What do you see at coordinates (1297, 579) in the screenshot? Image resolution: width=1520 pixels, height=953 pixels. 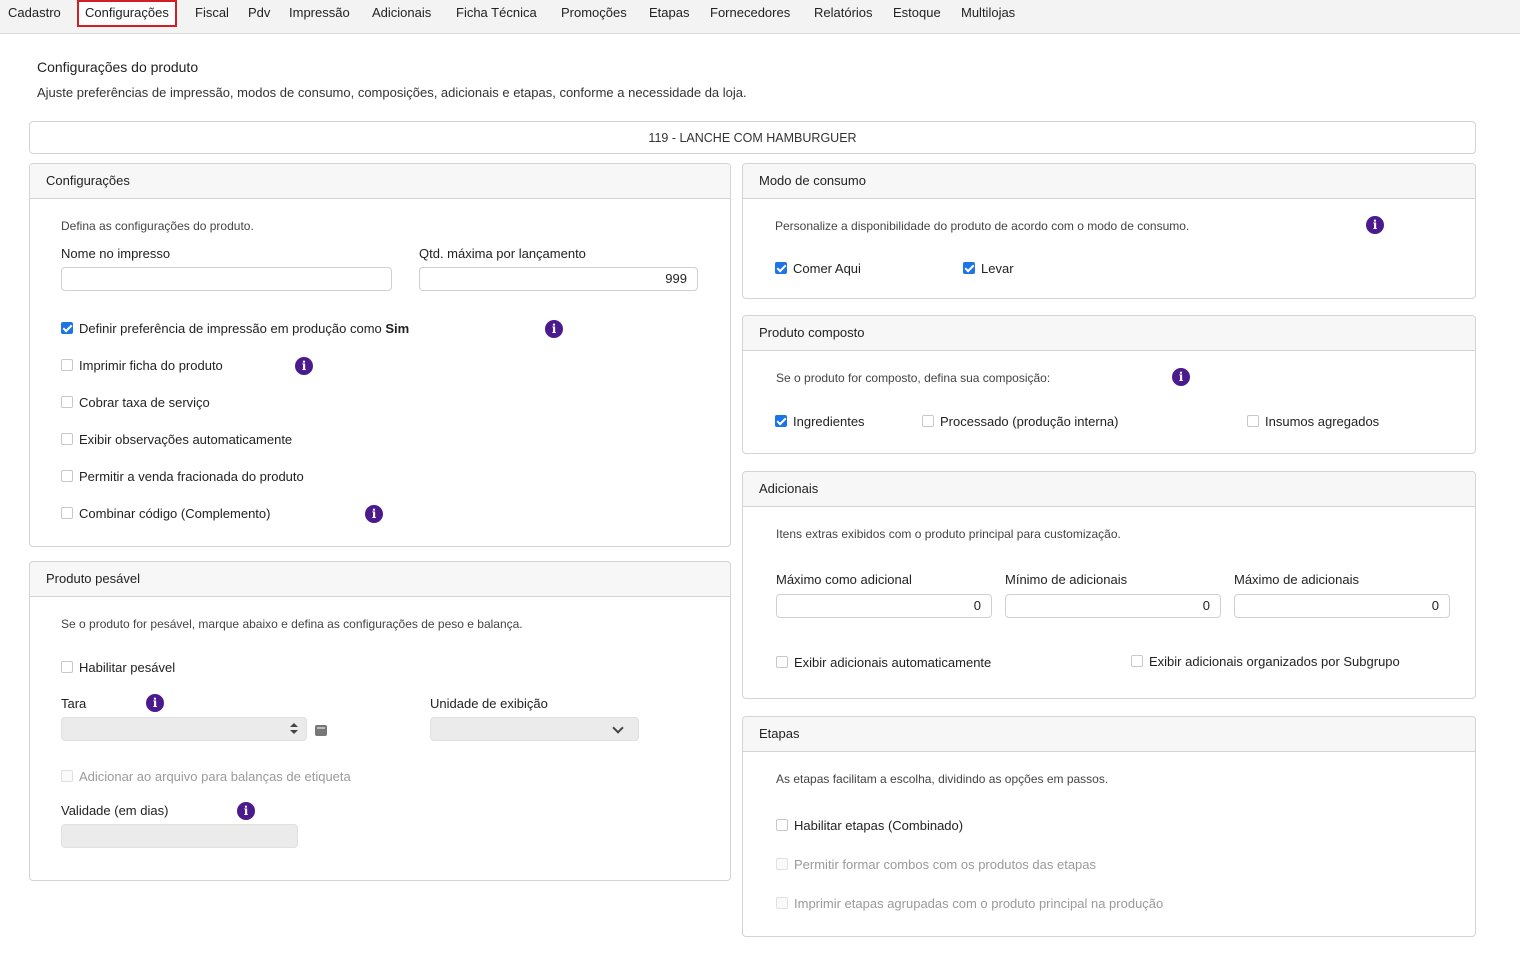 I see `max-addons-label: Máximo de adicionais` at bounding box center [1297, 579].